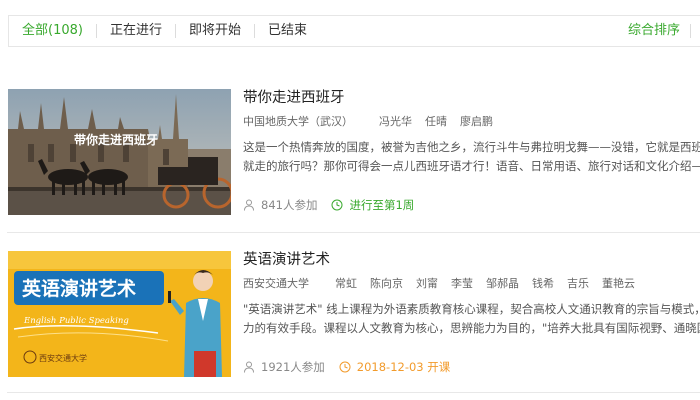  I want to click on enroll-count: 841人参加, so click(280, 205).